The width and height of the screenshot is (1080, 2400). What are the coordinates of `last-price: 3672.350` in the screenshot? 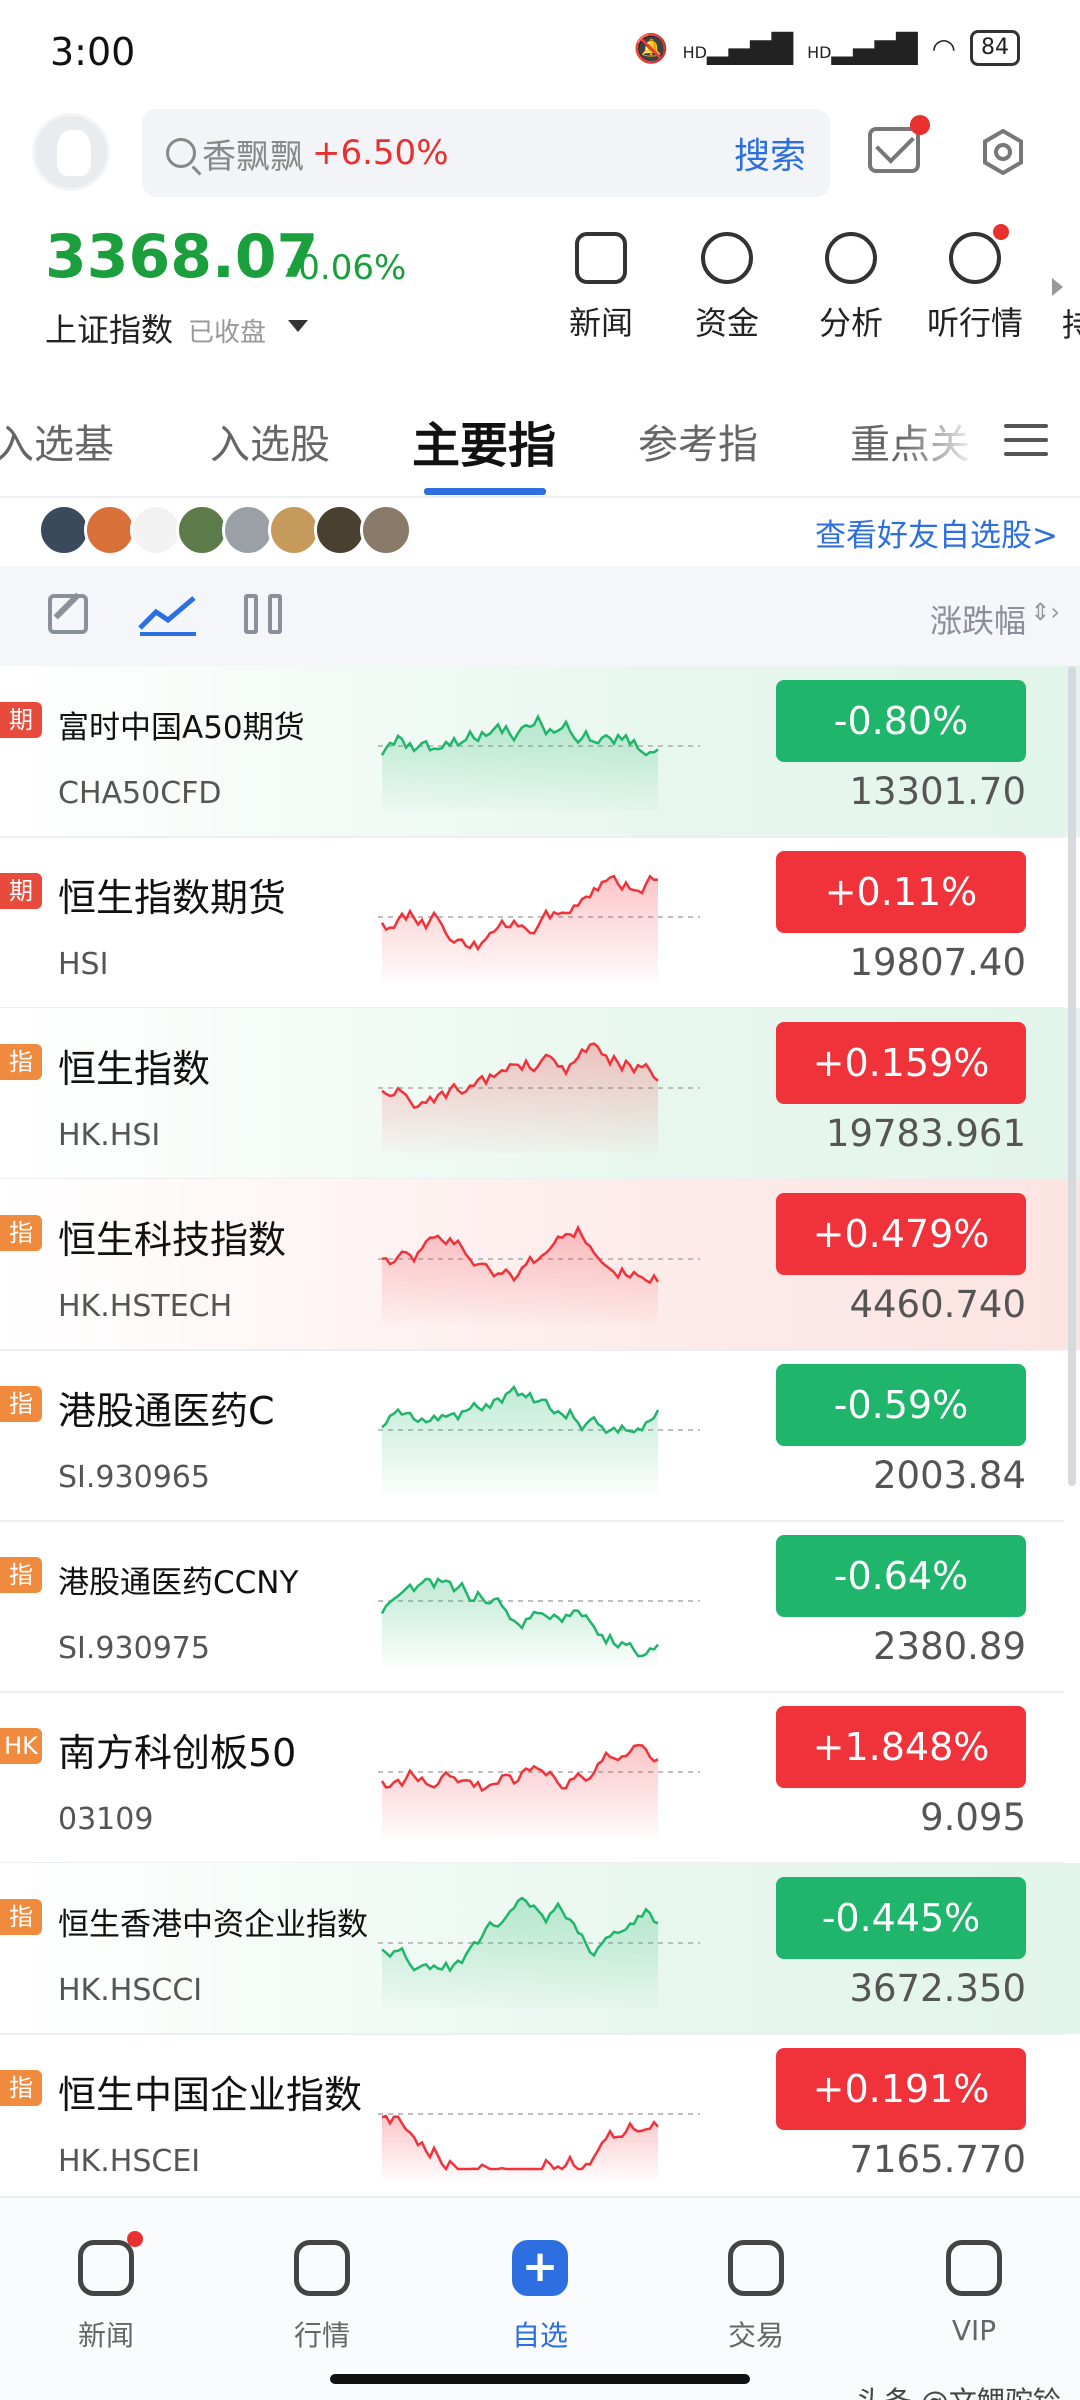 It's located at (937, 1988).